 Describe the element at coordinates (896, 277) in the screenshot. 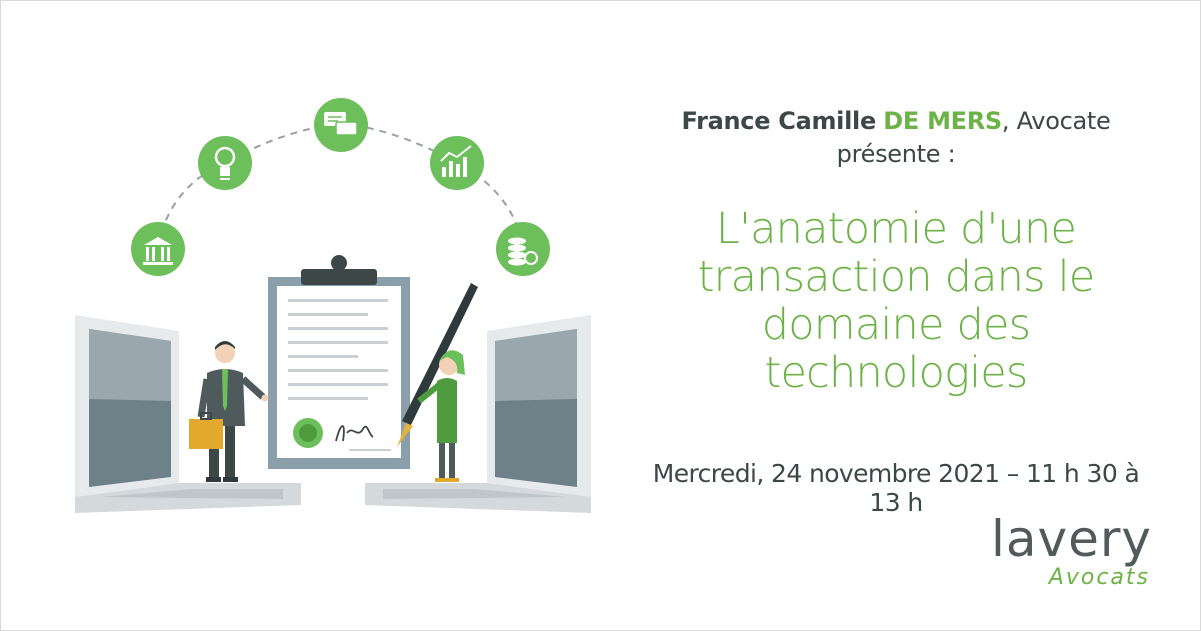

I see `title-line: transaction dans le` at that location.